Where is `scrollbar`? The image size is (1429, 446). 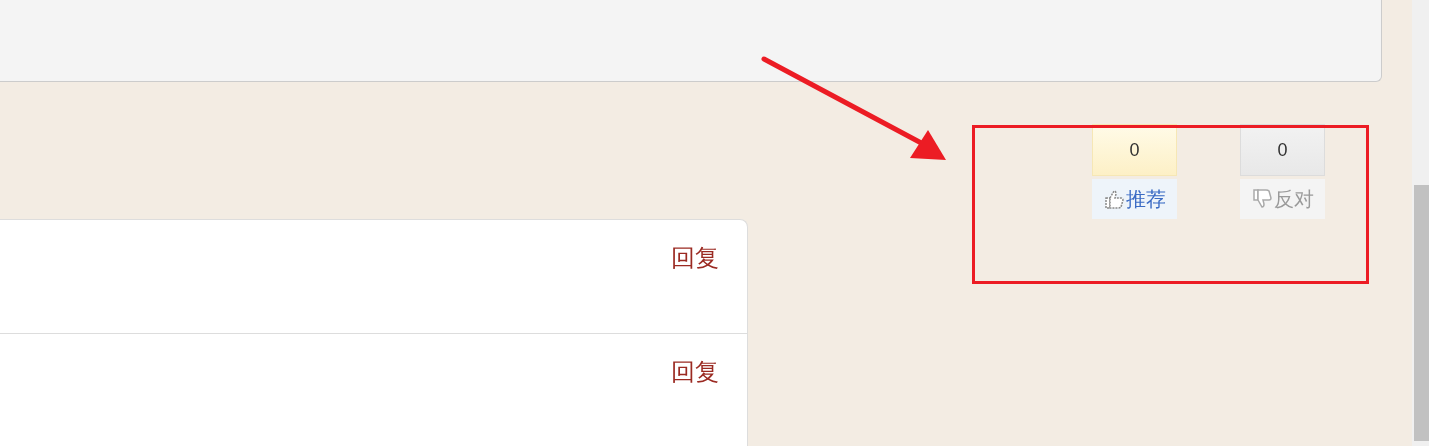
scrollbar is located at coordinates (1420, 223).